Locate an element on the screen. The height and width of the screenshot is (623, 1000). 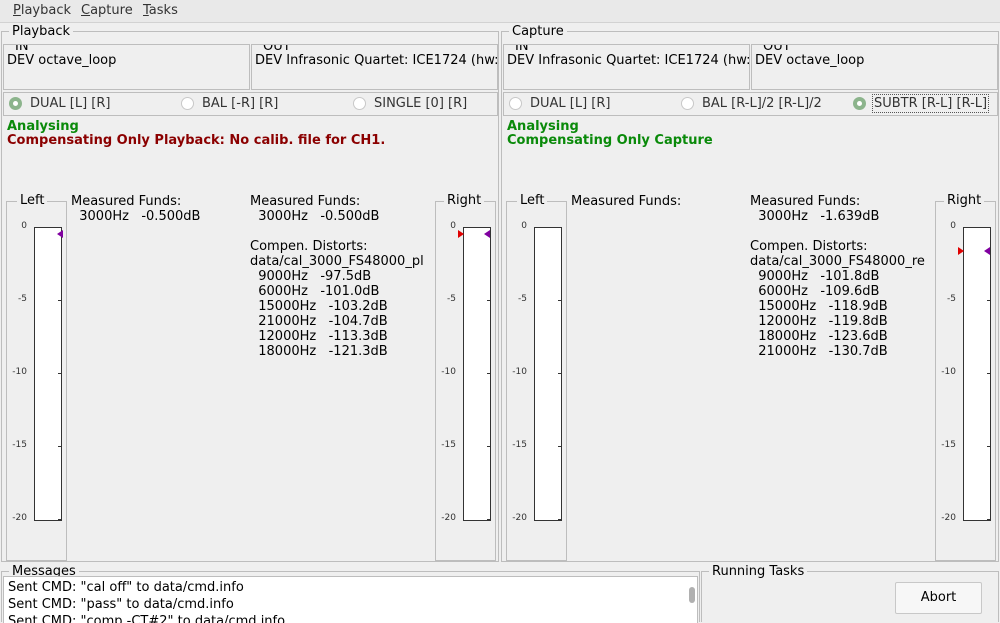
capture-radio-subtr is located at coordinates (859, 103).